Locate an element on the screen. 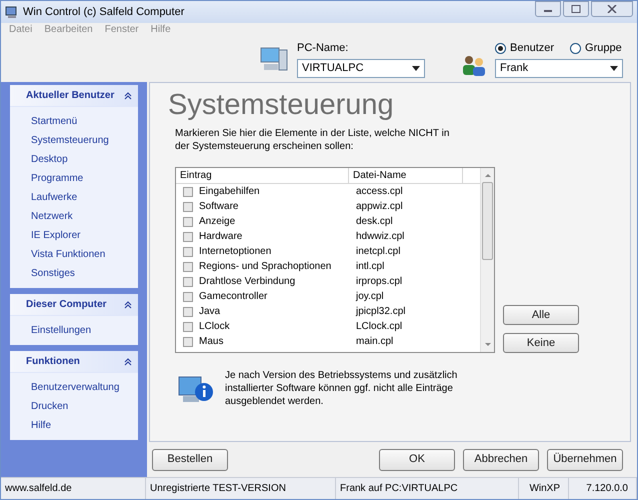 Image resolution: width=638 pixels, height=500 pixels. entry-name: Hardware is located at coordinates (220, 237).